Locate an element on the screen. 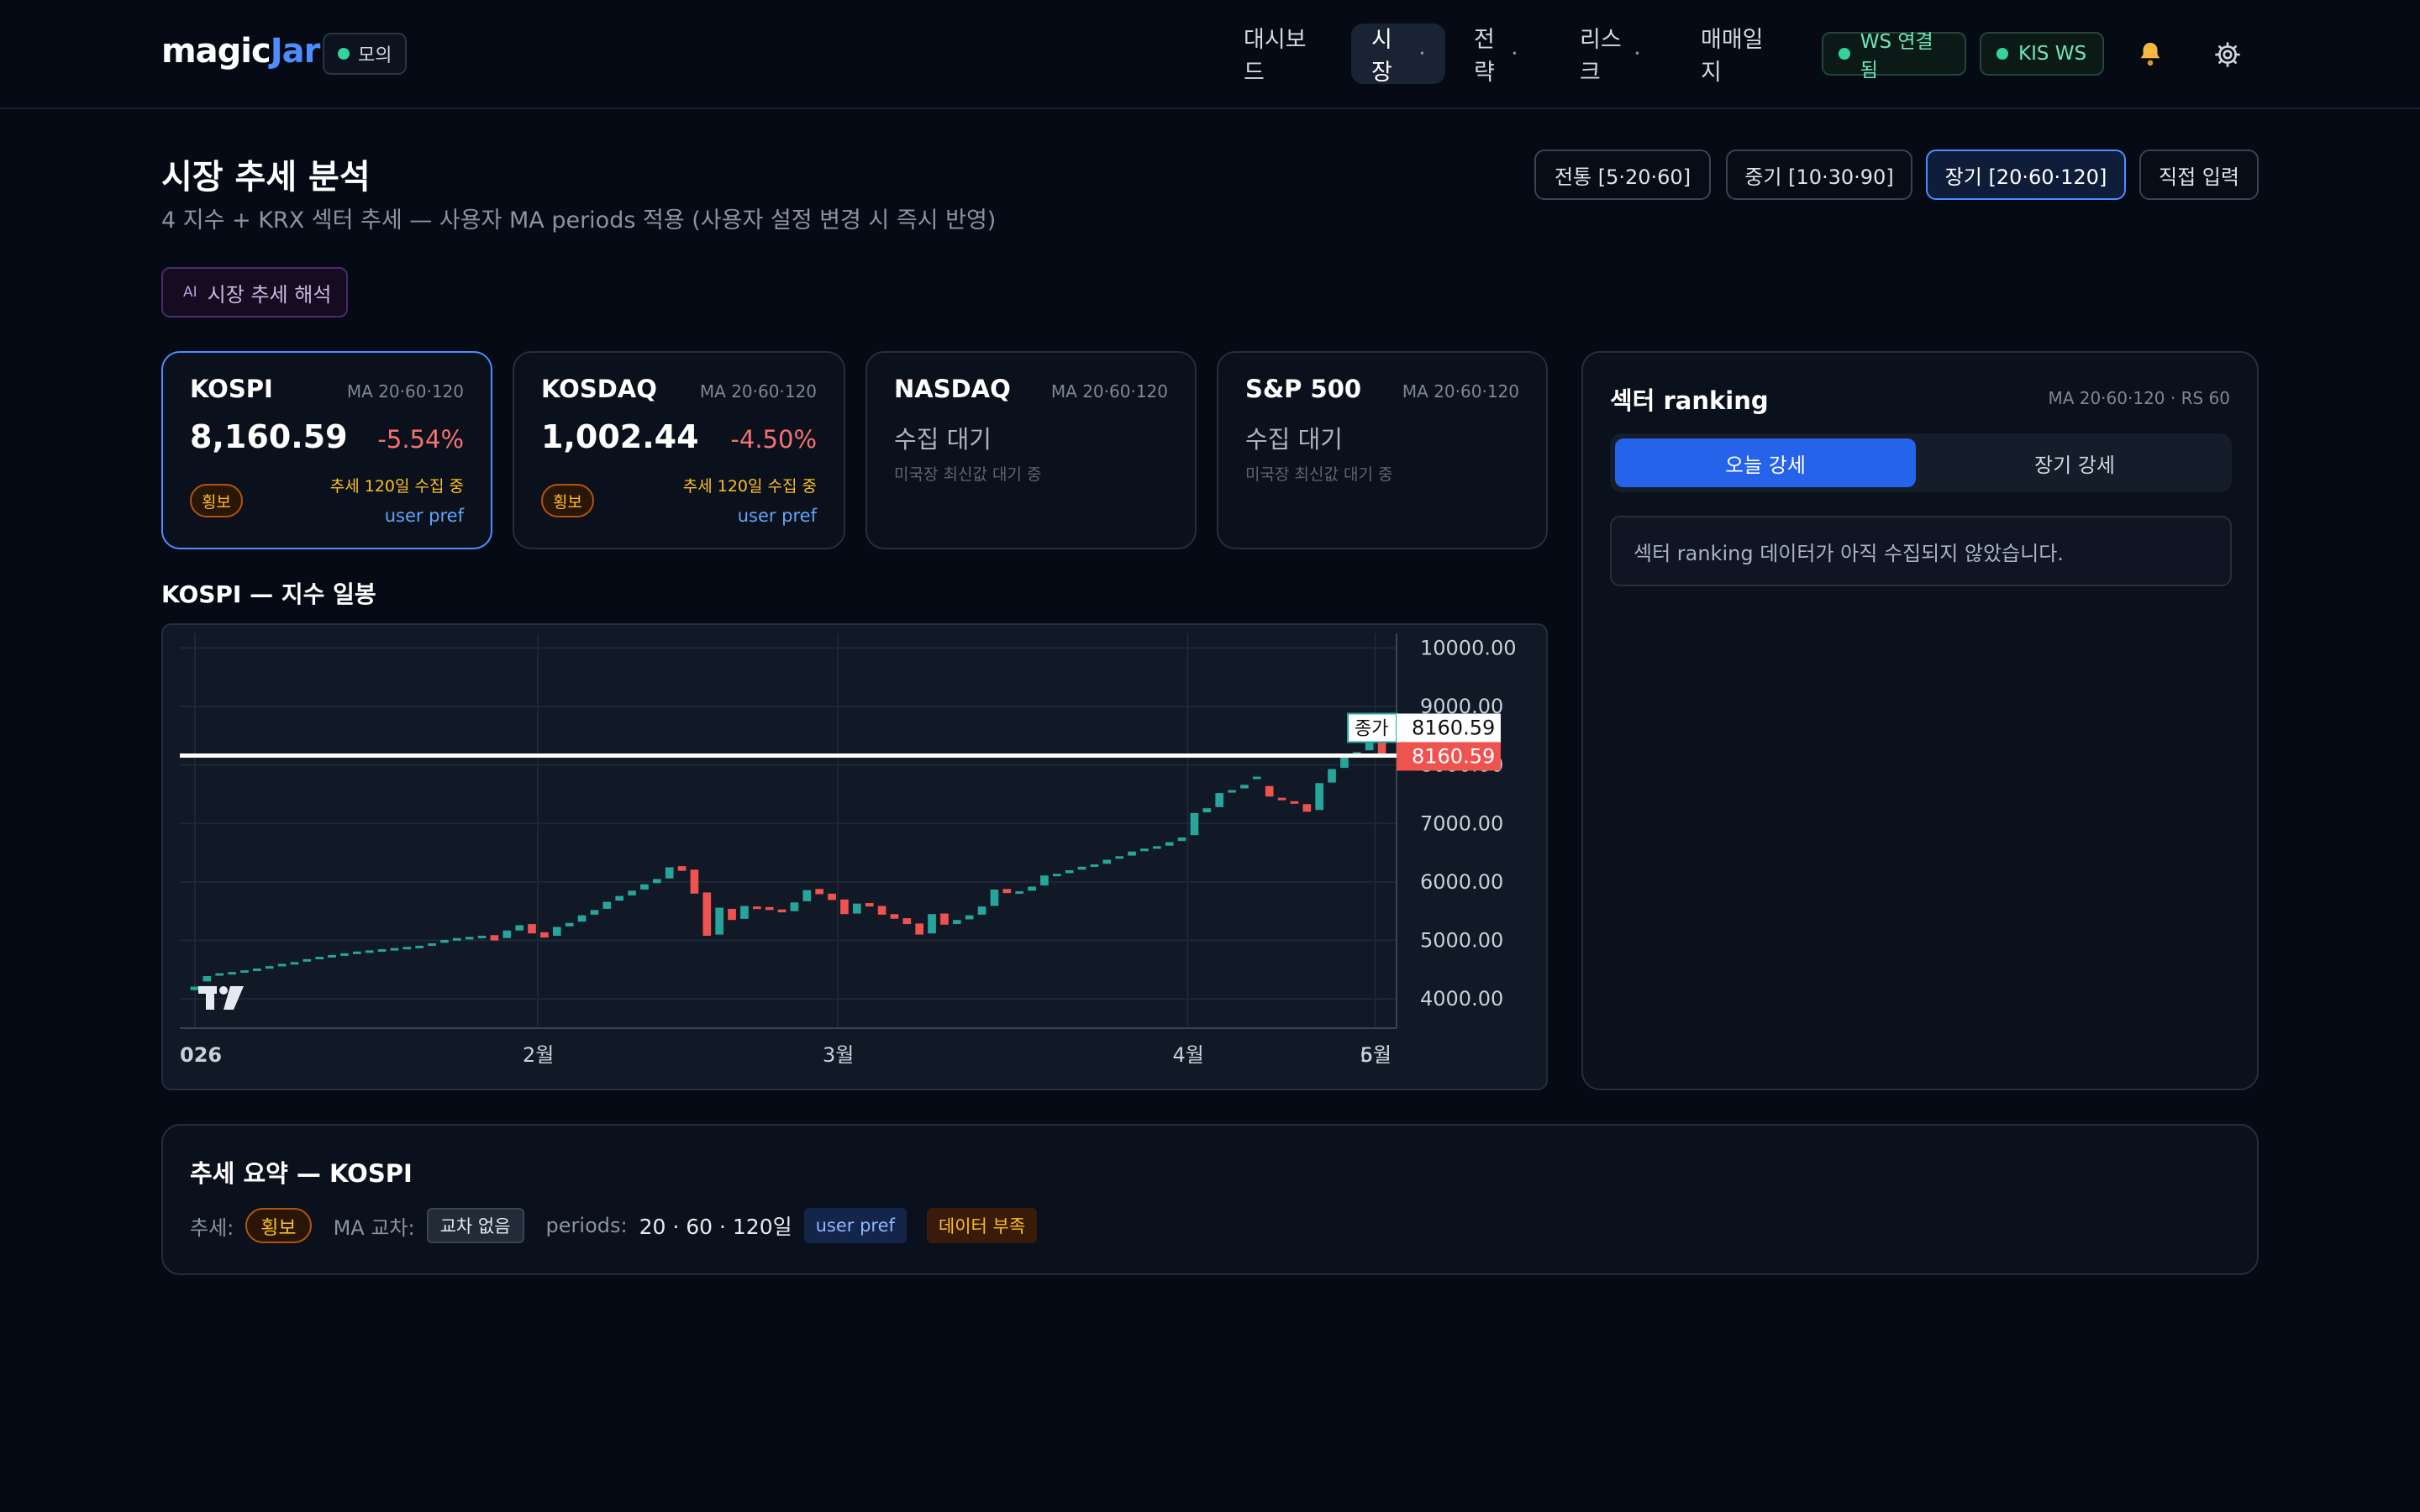 Image resolution: width=2420 pixels, height=1512 pixels. nav-risk: 리스크 • is located at coordinates (1610, 55).